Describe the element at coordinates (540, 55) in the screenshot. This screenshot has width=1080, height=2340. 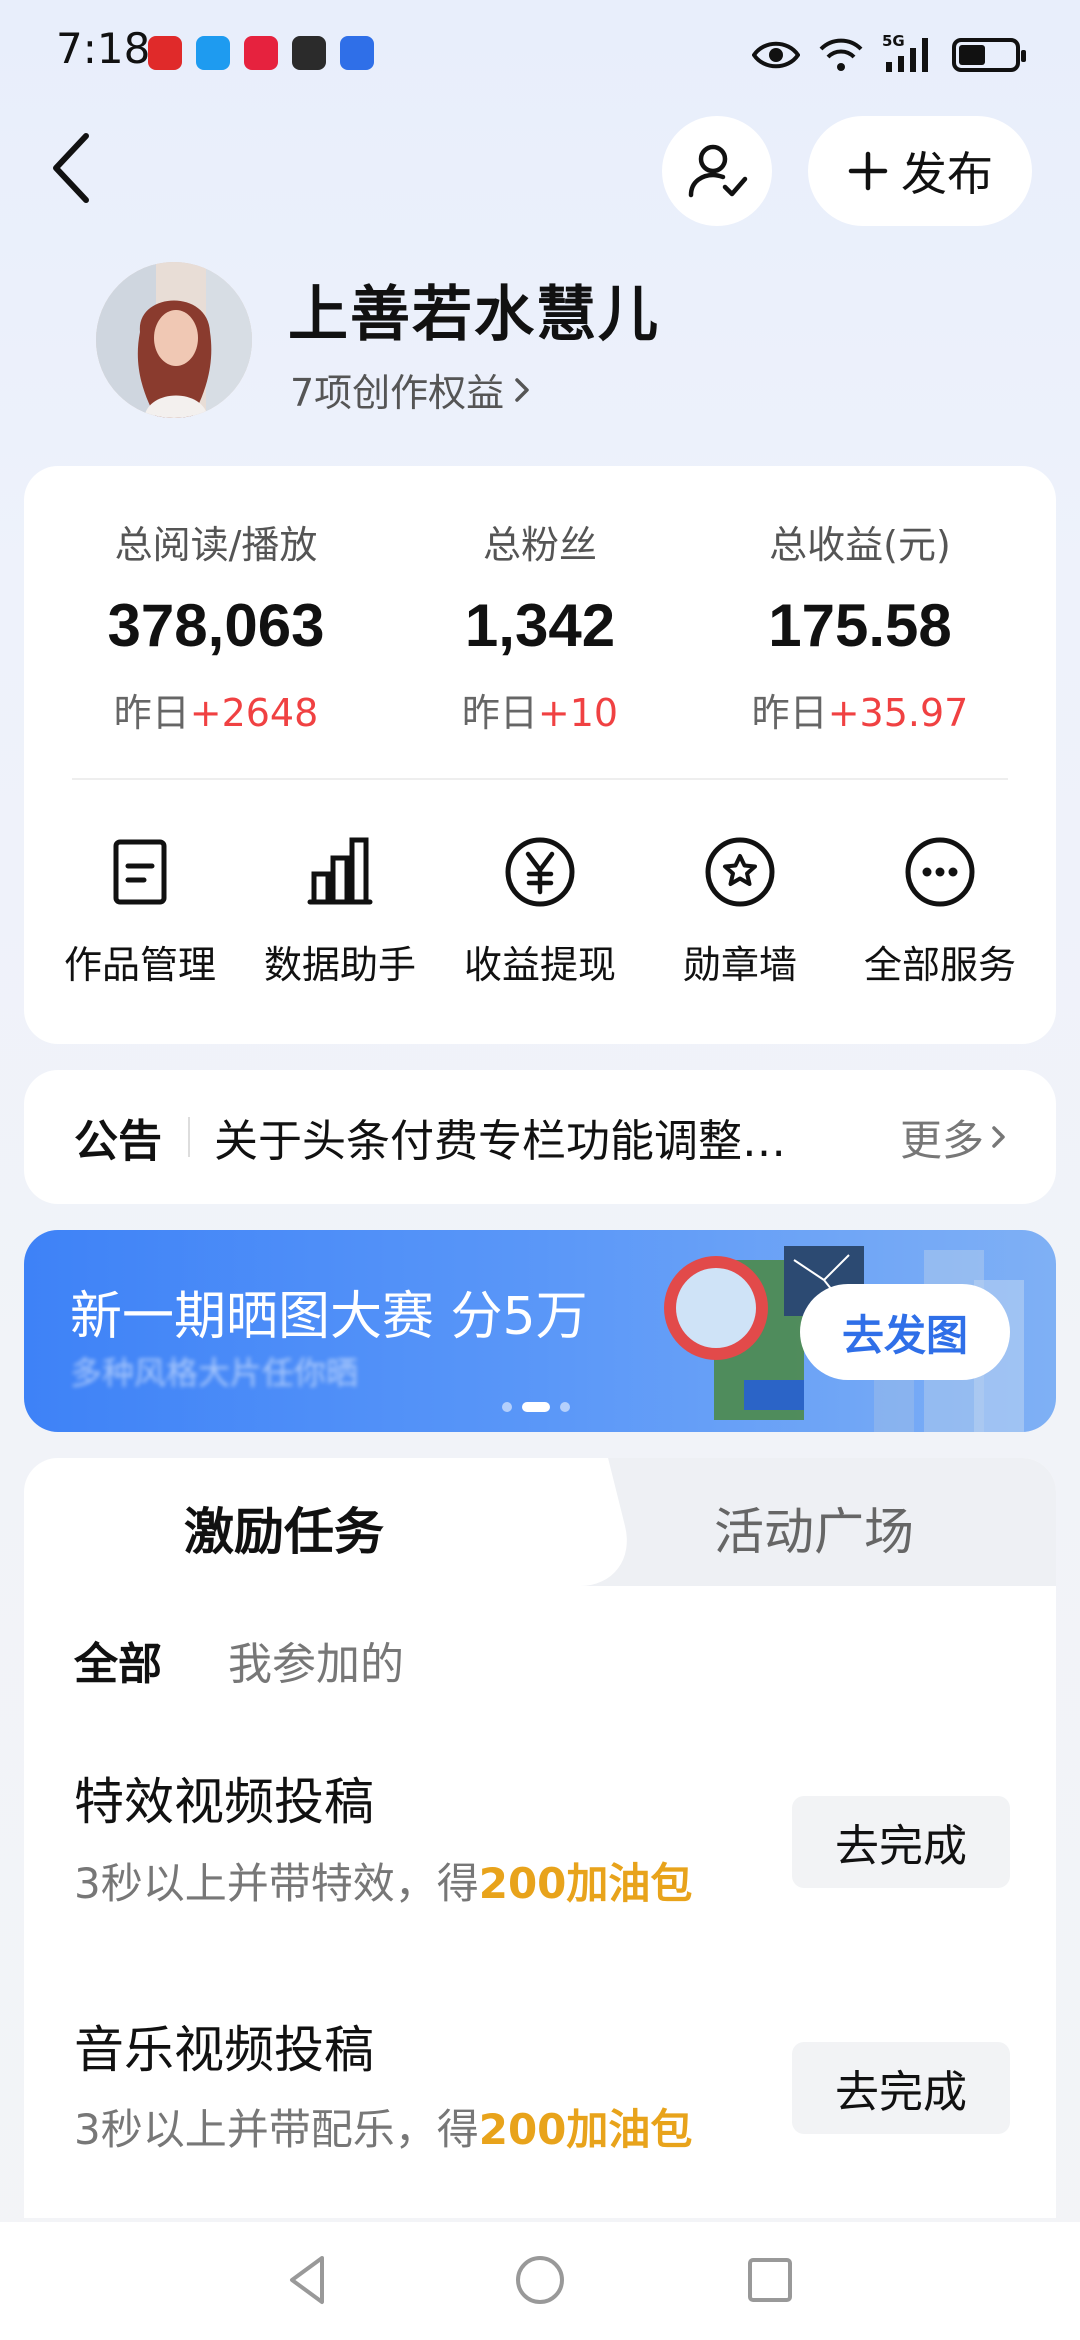
I see `status-bar: 7:18 5G` at that location.